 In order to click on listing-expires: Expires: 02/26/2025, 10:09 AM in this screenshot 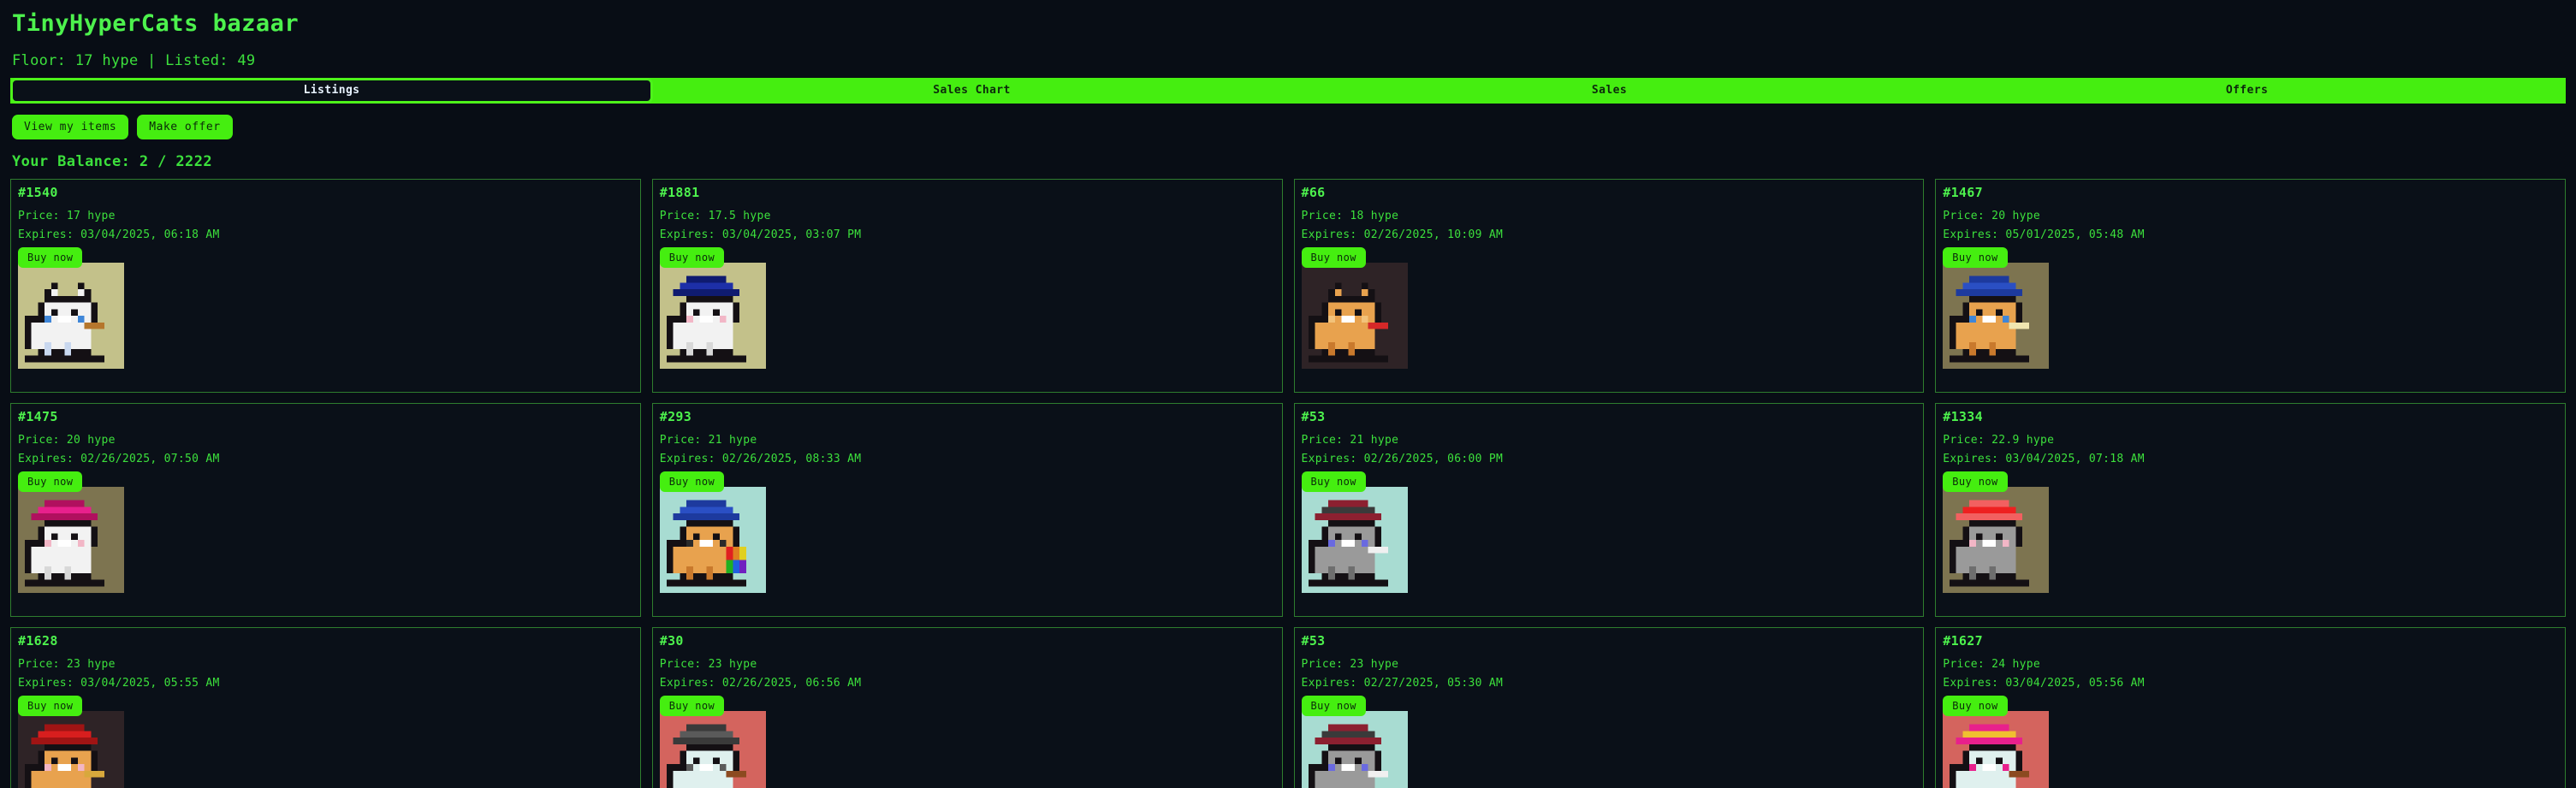, I will do `click(1402, 235)`.